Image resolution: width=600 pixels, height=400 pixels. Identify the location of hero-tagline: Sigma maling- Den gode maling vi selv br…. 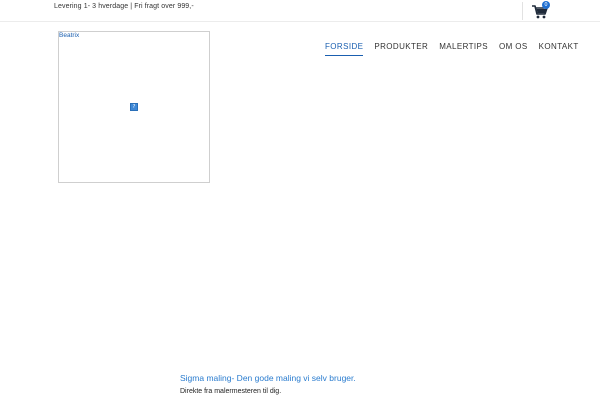
(268, 378).